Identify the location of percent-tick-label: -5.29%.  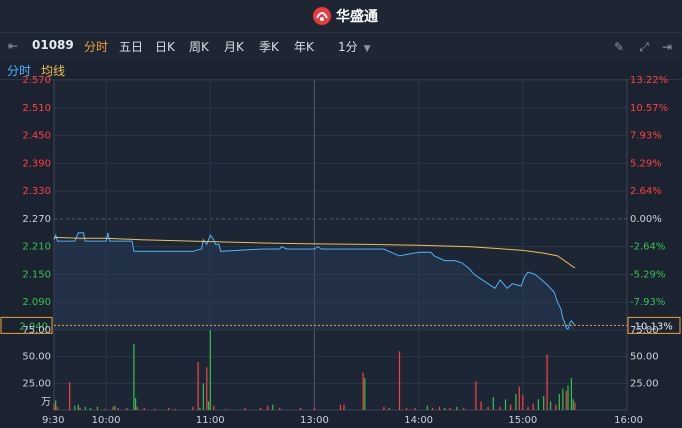
(647, 274).